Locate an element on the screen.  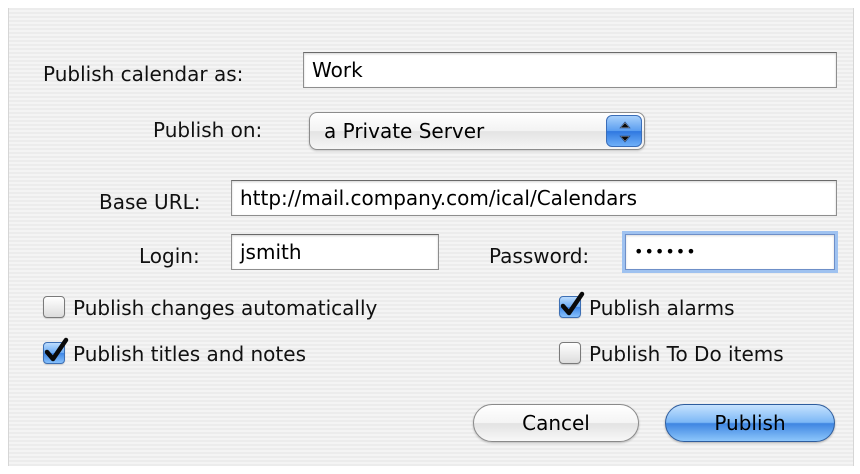
base-url-label: Base URL: is located at coordinates (150, 202).